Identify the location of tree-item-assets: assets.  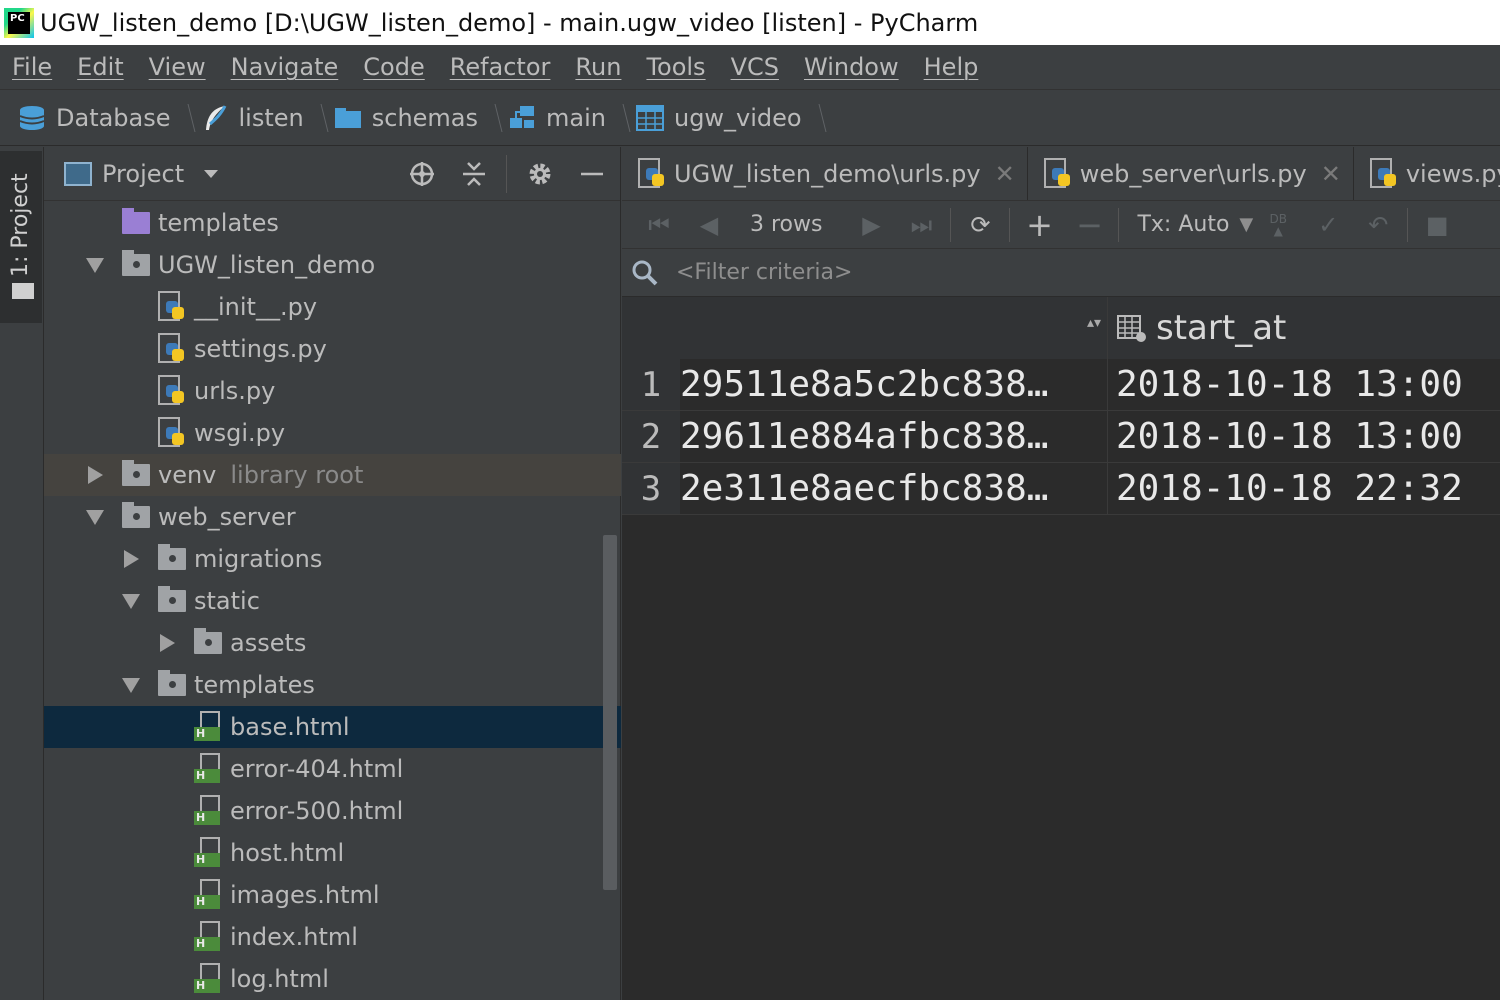
(332, 643).